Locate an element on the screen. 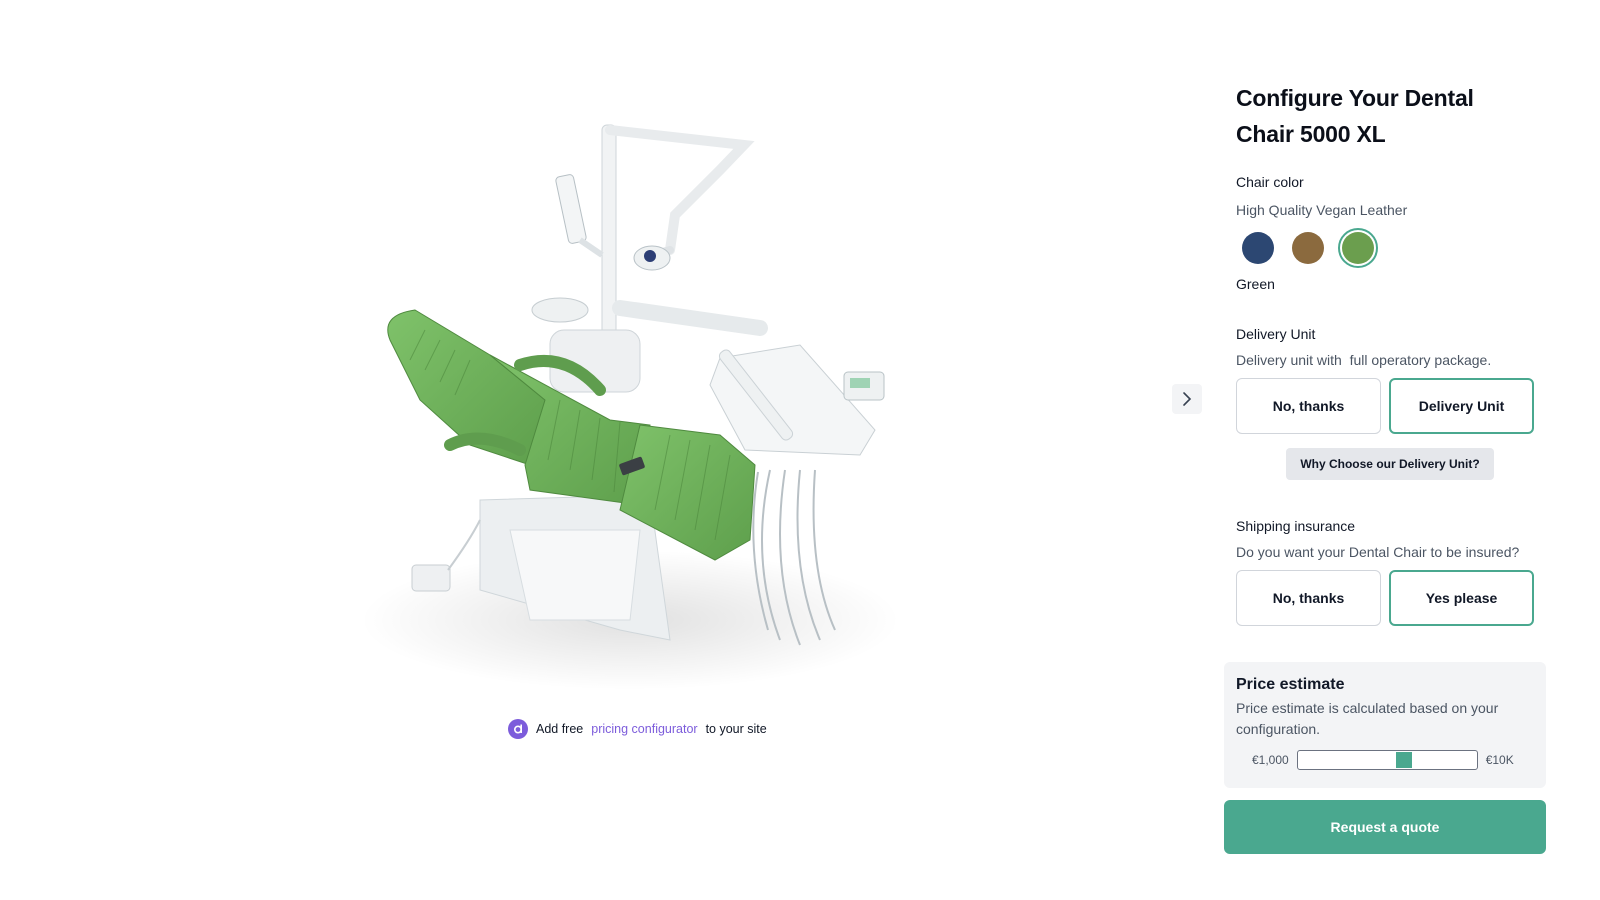 The height and width of the screenshot is (900, 1600). promo-prefix: Add free is located at coordinates (560, 729).